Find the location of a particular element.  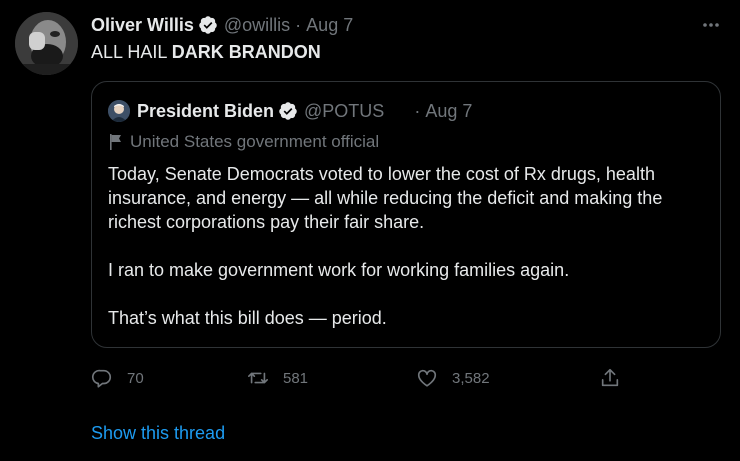

share-button is located at coordinates (610, 378).